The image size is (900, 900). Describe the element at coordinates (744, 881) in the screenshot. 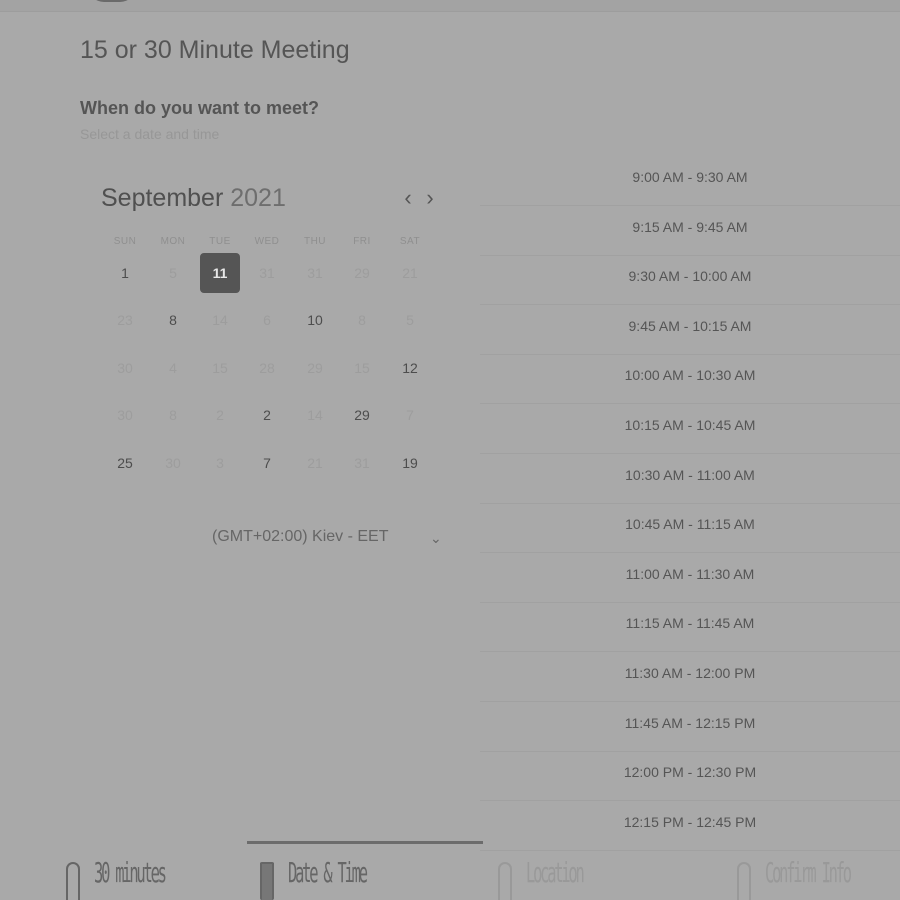

I see `checkbox-icon` at that location.